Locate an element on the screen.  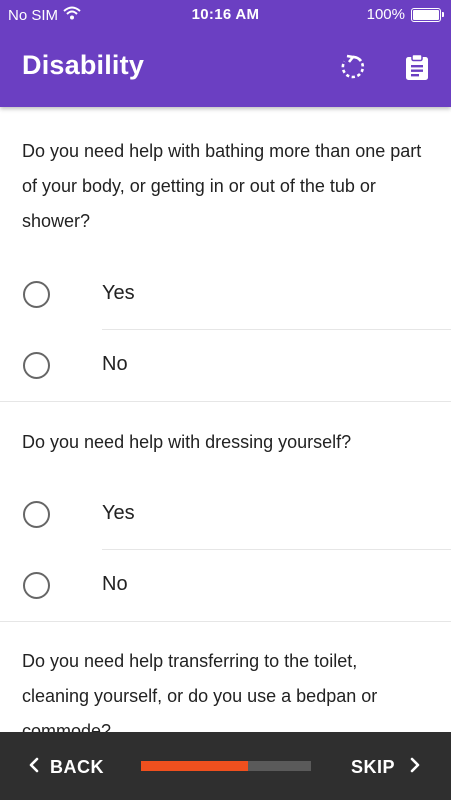
clipboard-icon is located at coordinates (417, 67).